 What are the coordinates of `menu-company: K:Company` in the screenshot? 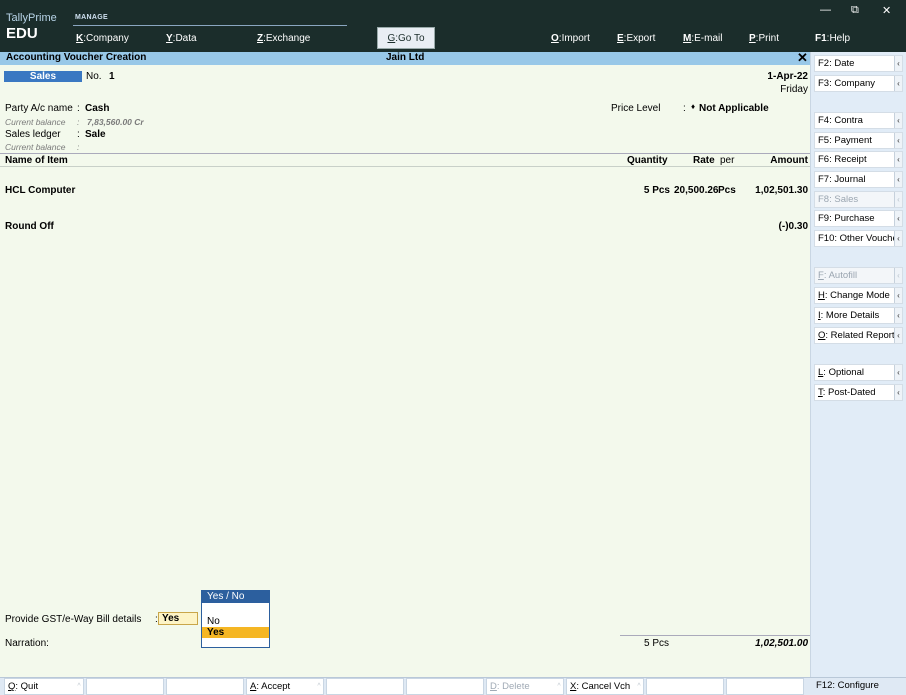 It's located at (102, 38).